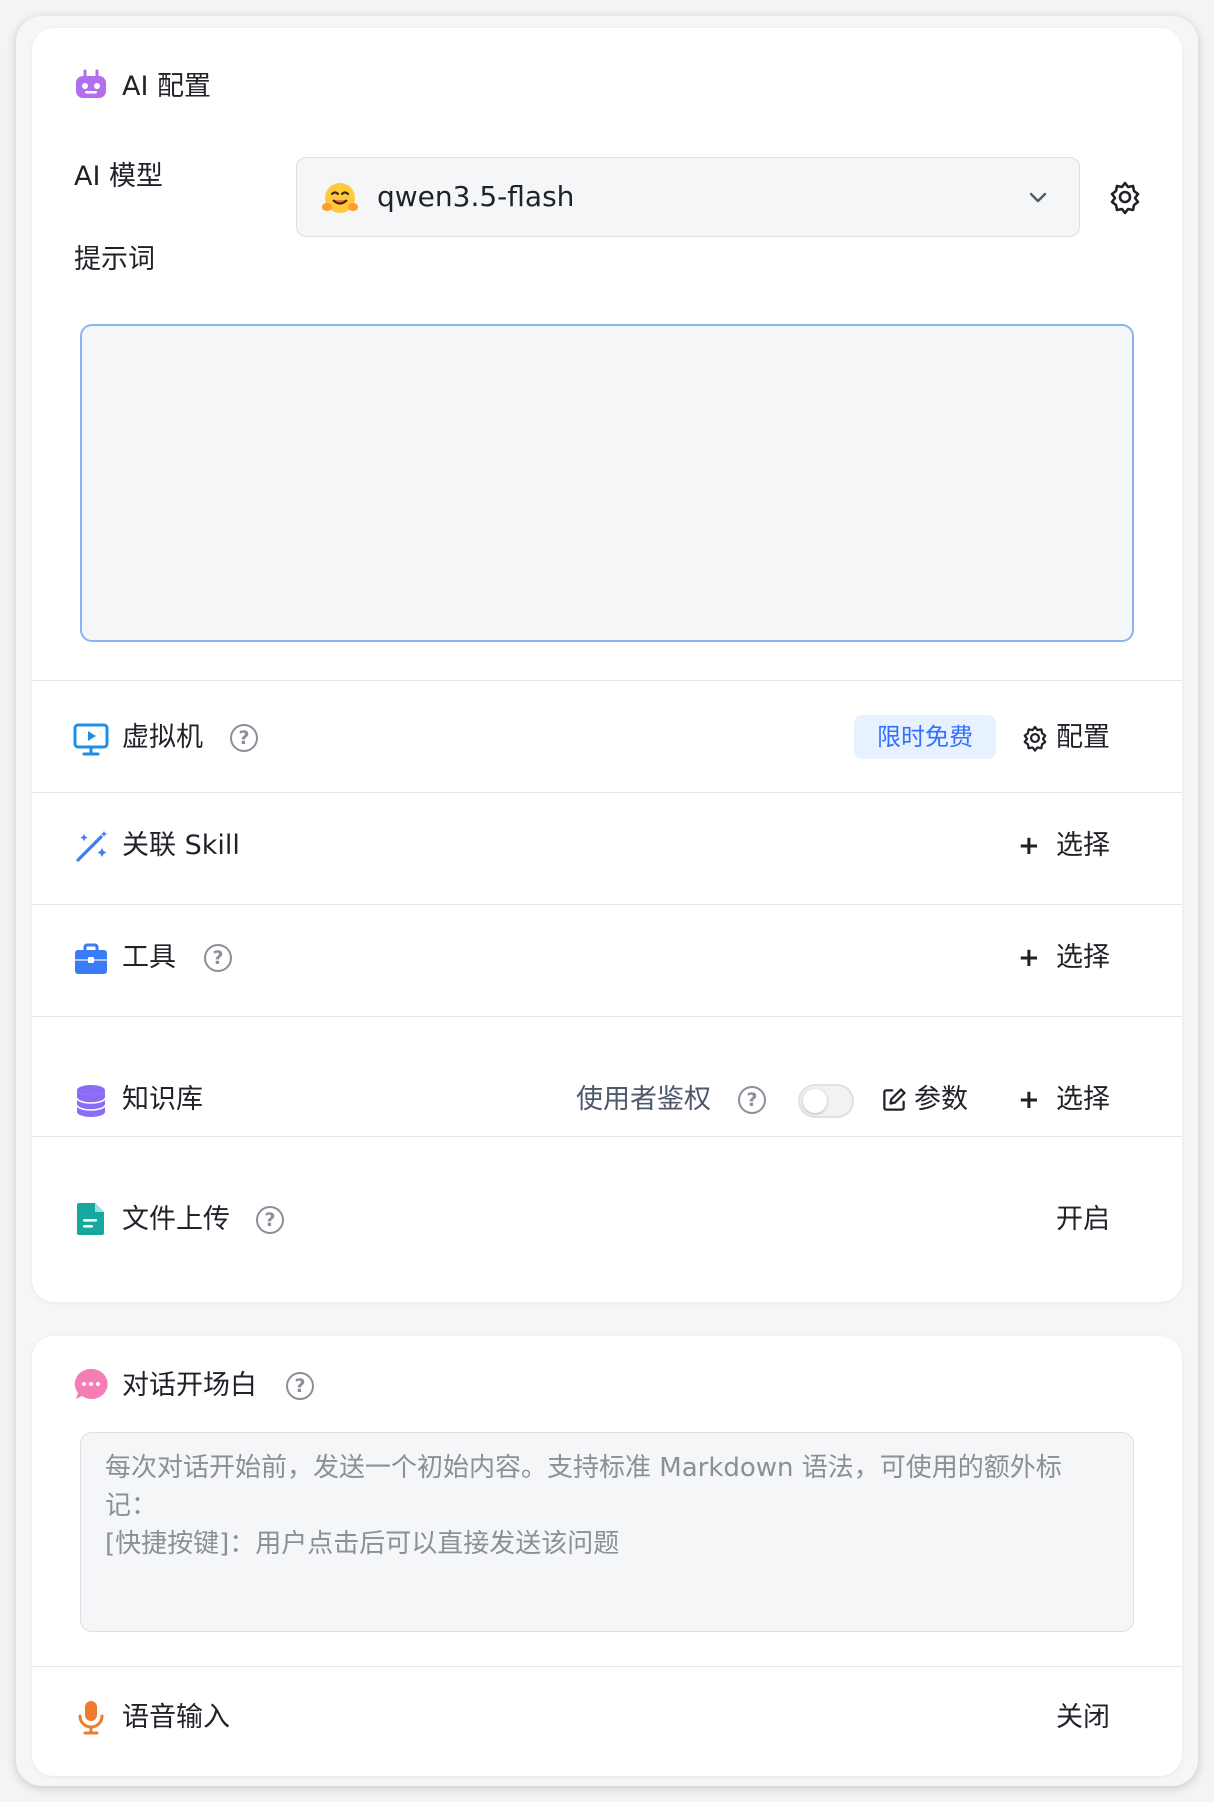 The width and height of the screenshot is (1214, 1802). Describe the element at coordinates (91, 959) in the screenshot. I see `toolbox-icon` at that location.